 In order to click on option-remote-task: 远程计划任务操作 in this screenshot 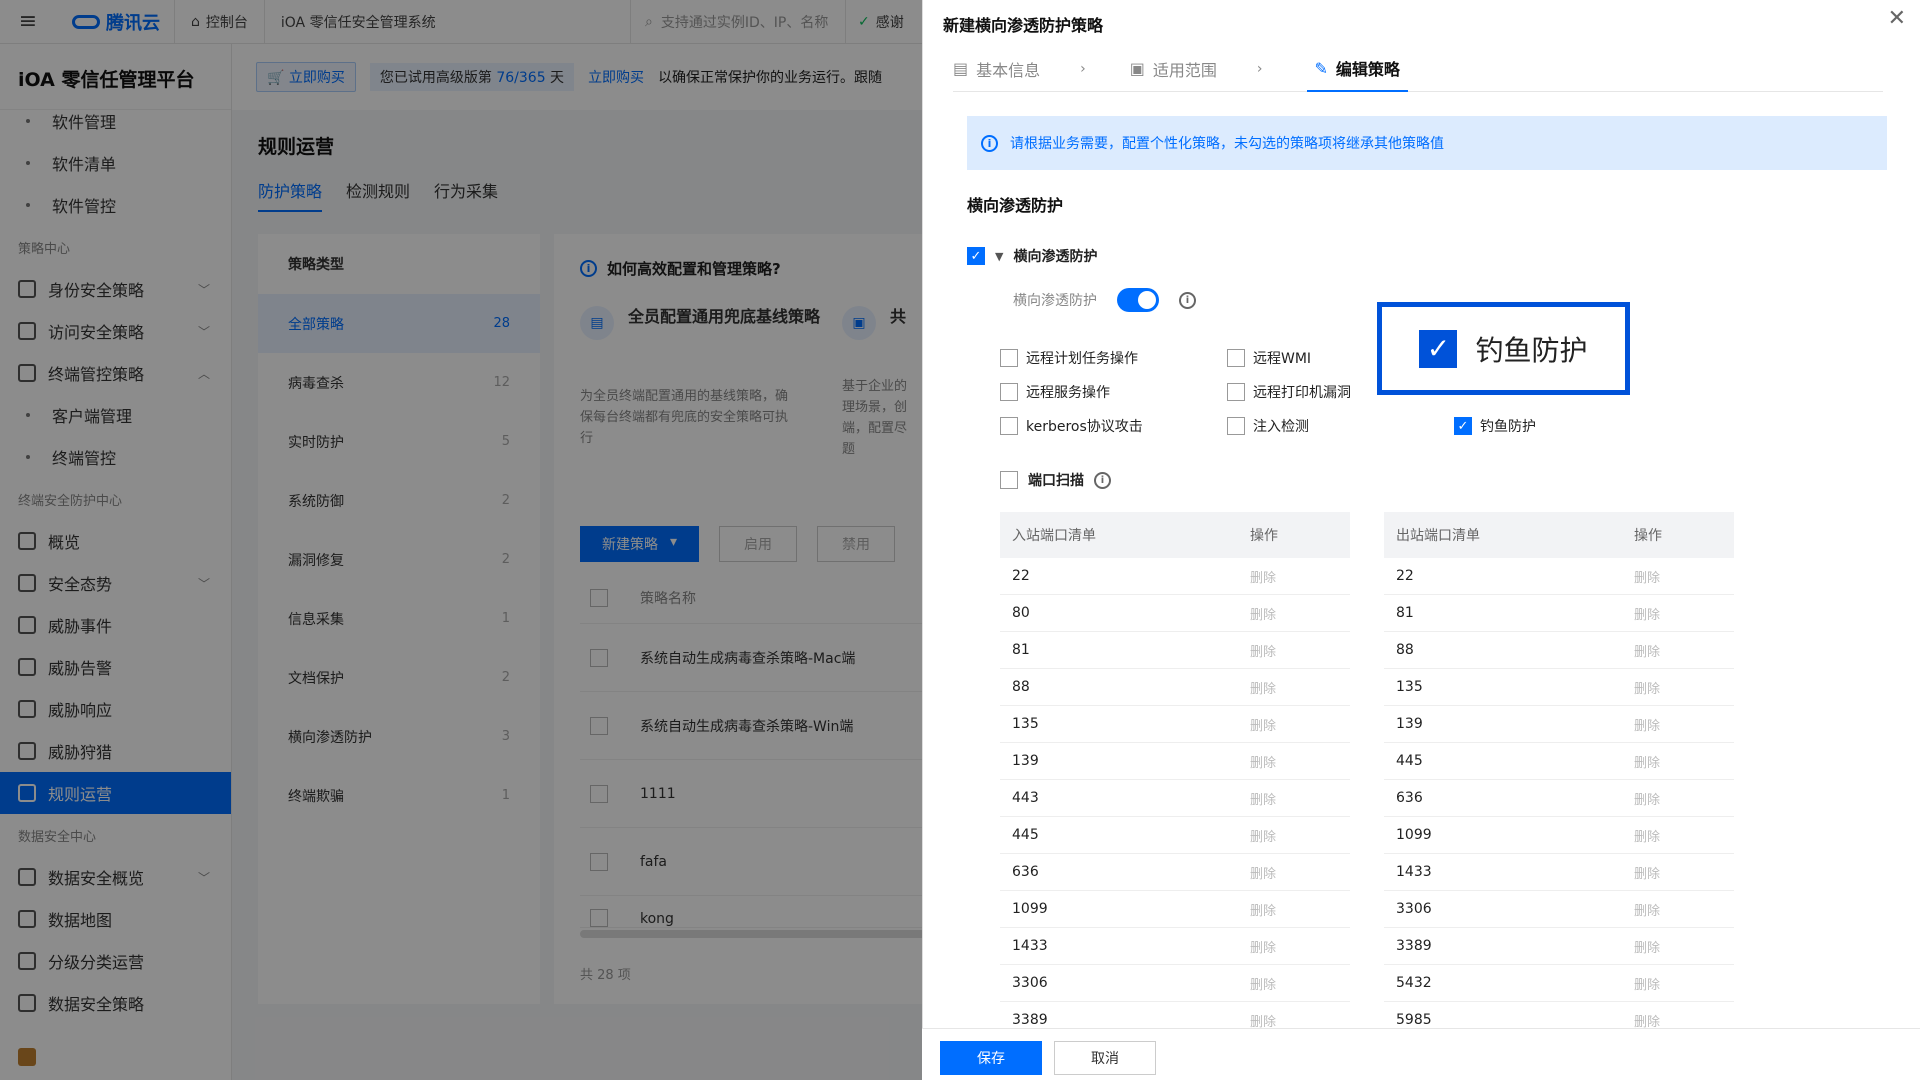, I will do `click(1069, 358)`.